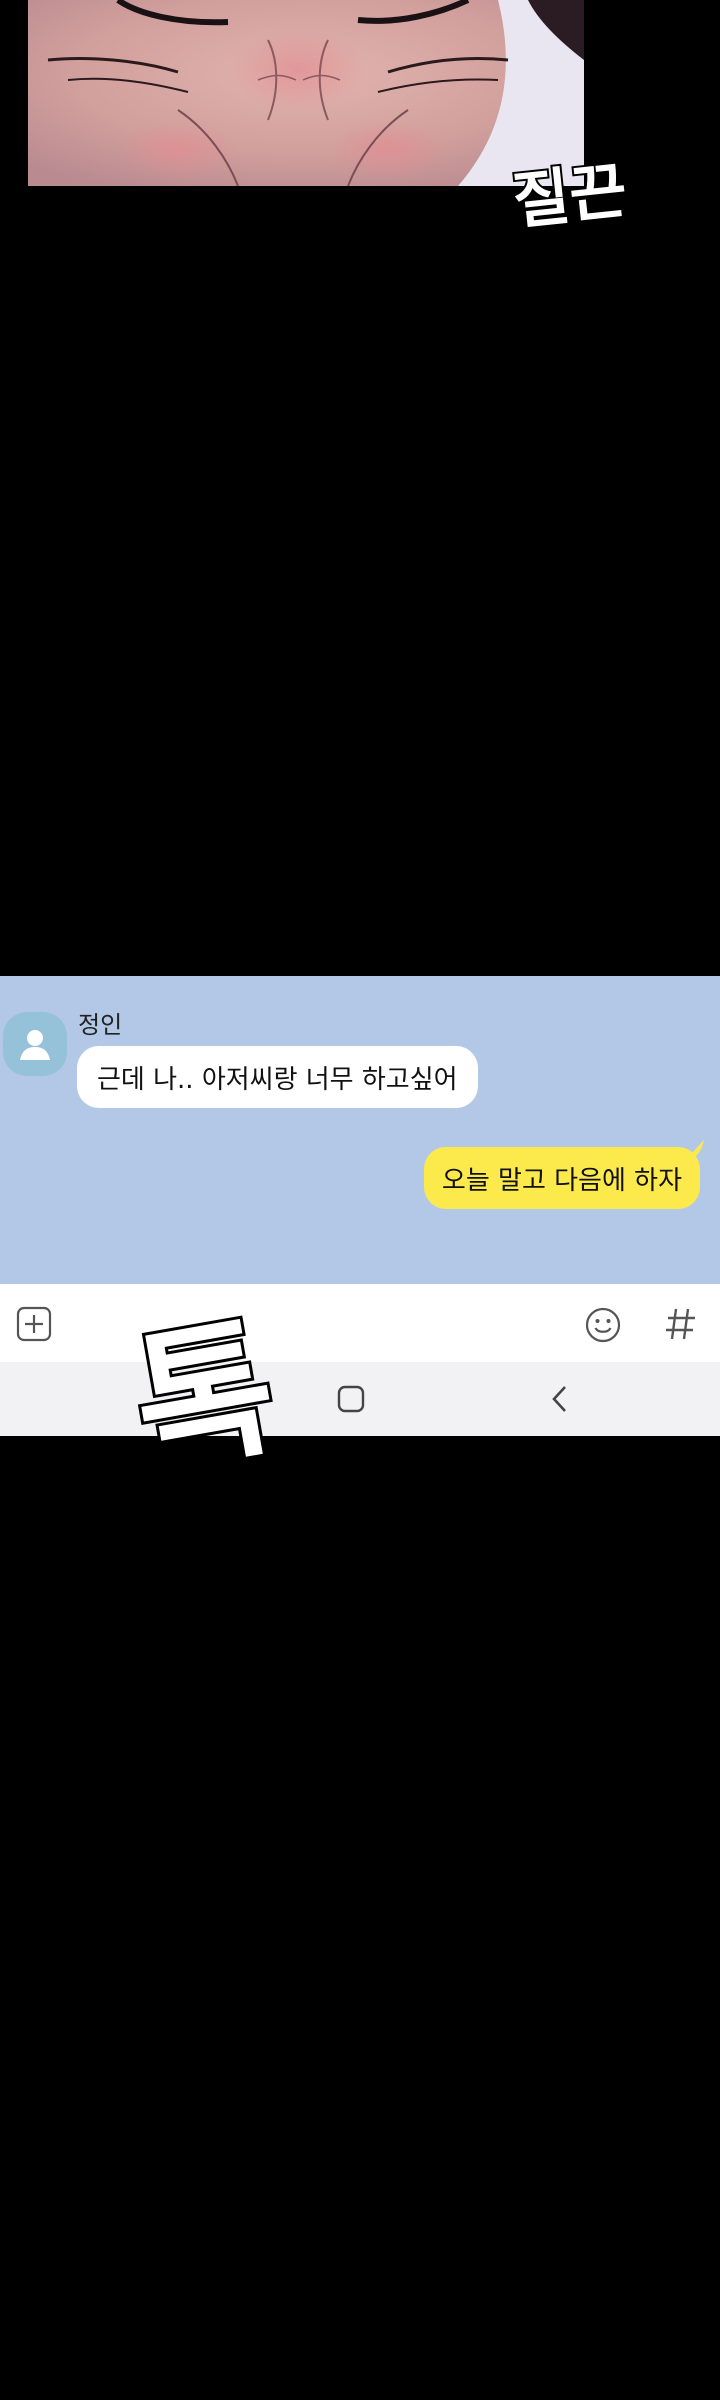 The height and width of the screenshot is (2400, 720). Describe the element at coordinates (351, 1401) in the screenshot. I see `square-home-icon` at that location.